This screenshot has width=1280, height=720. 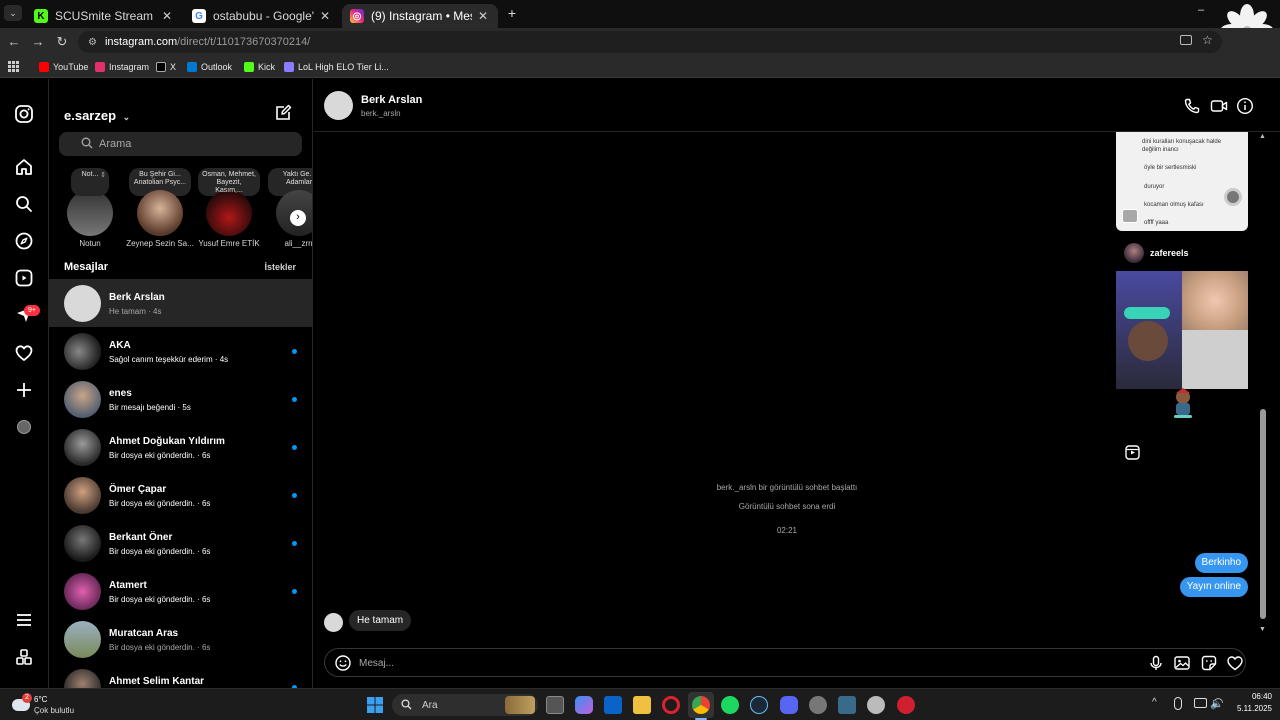 What do you see at coordinates (701, 705) in the screenshot?
I see `chrome-icon` at bounding box center [701, 705].